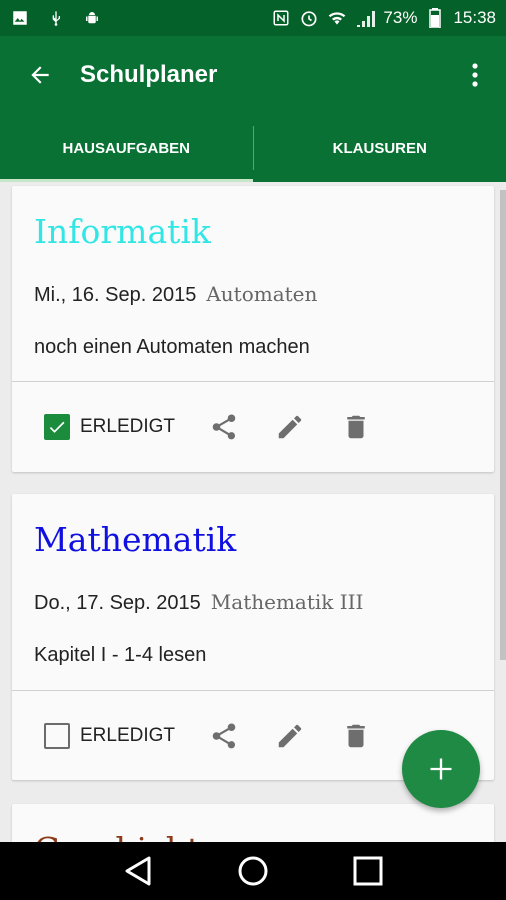 Image resolution: width=506 pixels, height=900 pixels. What do you see at coordinates (120, 655) in the screenshot?
I see `description: Kapitel I - 1-4 lesen` at bounding box center [120, 655].